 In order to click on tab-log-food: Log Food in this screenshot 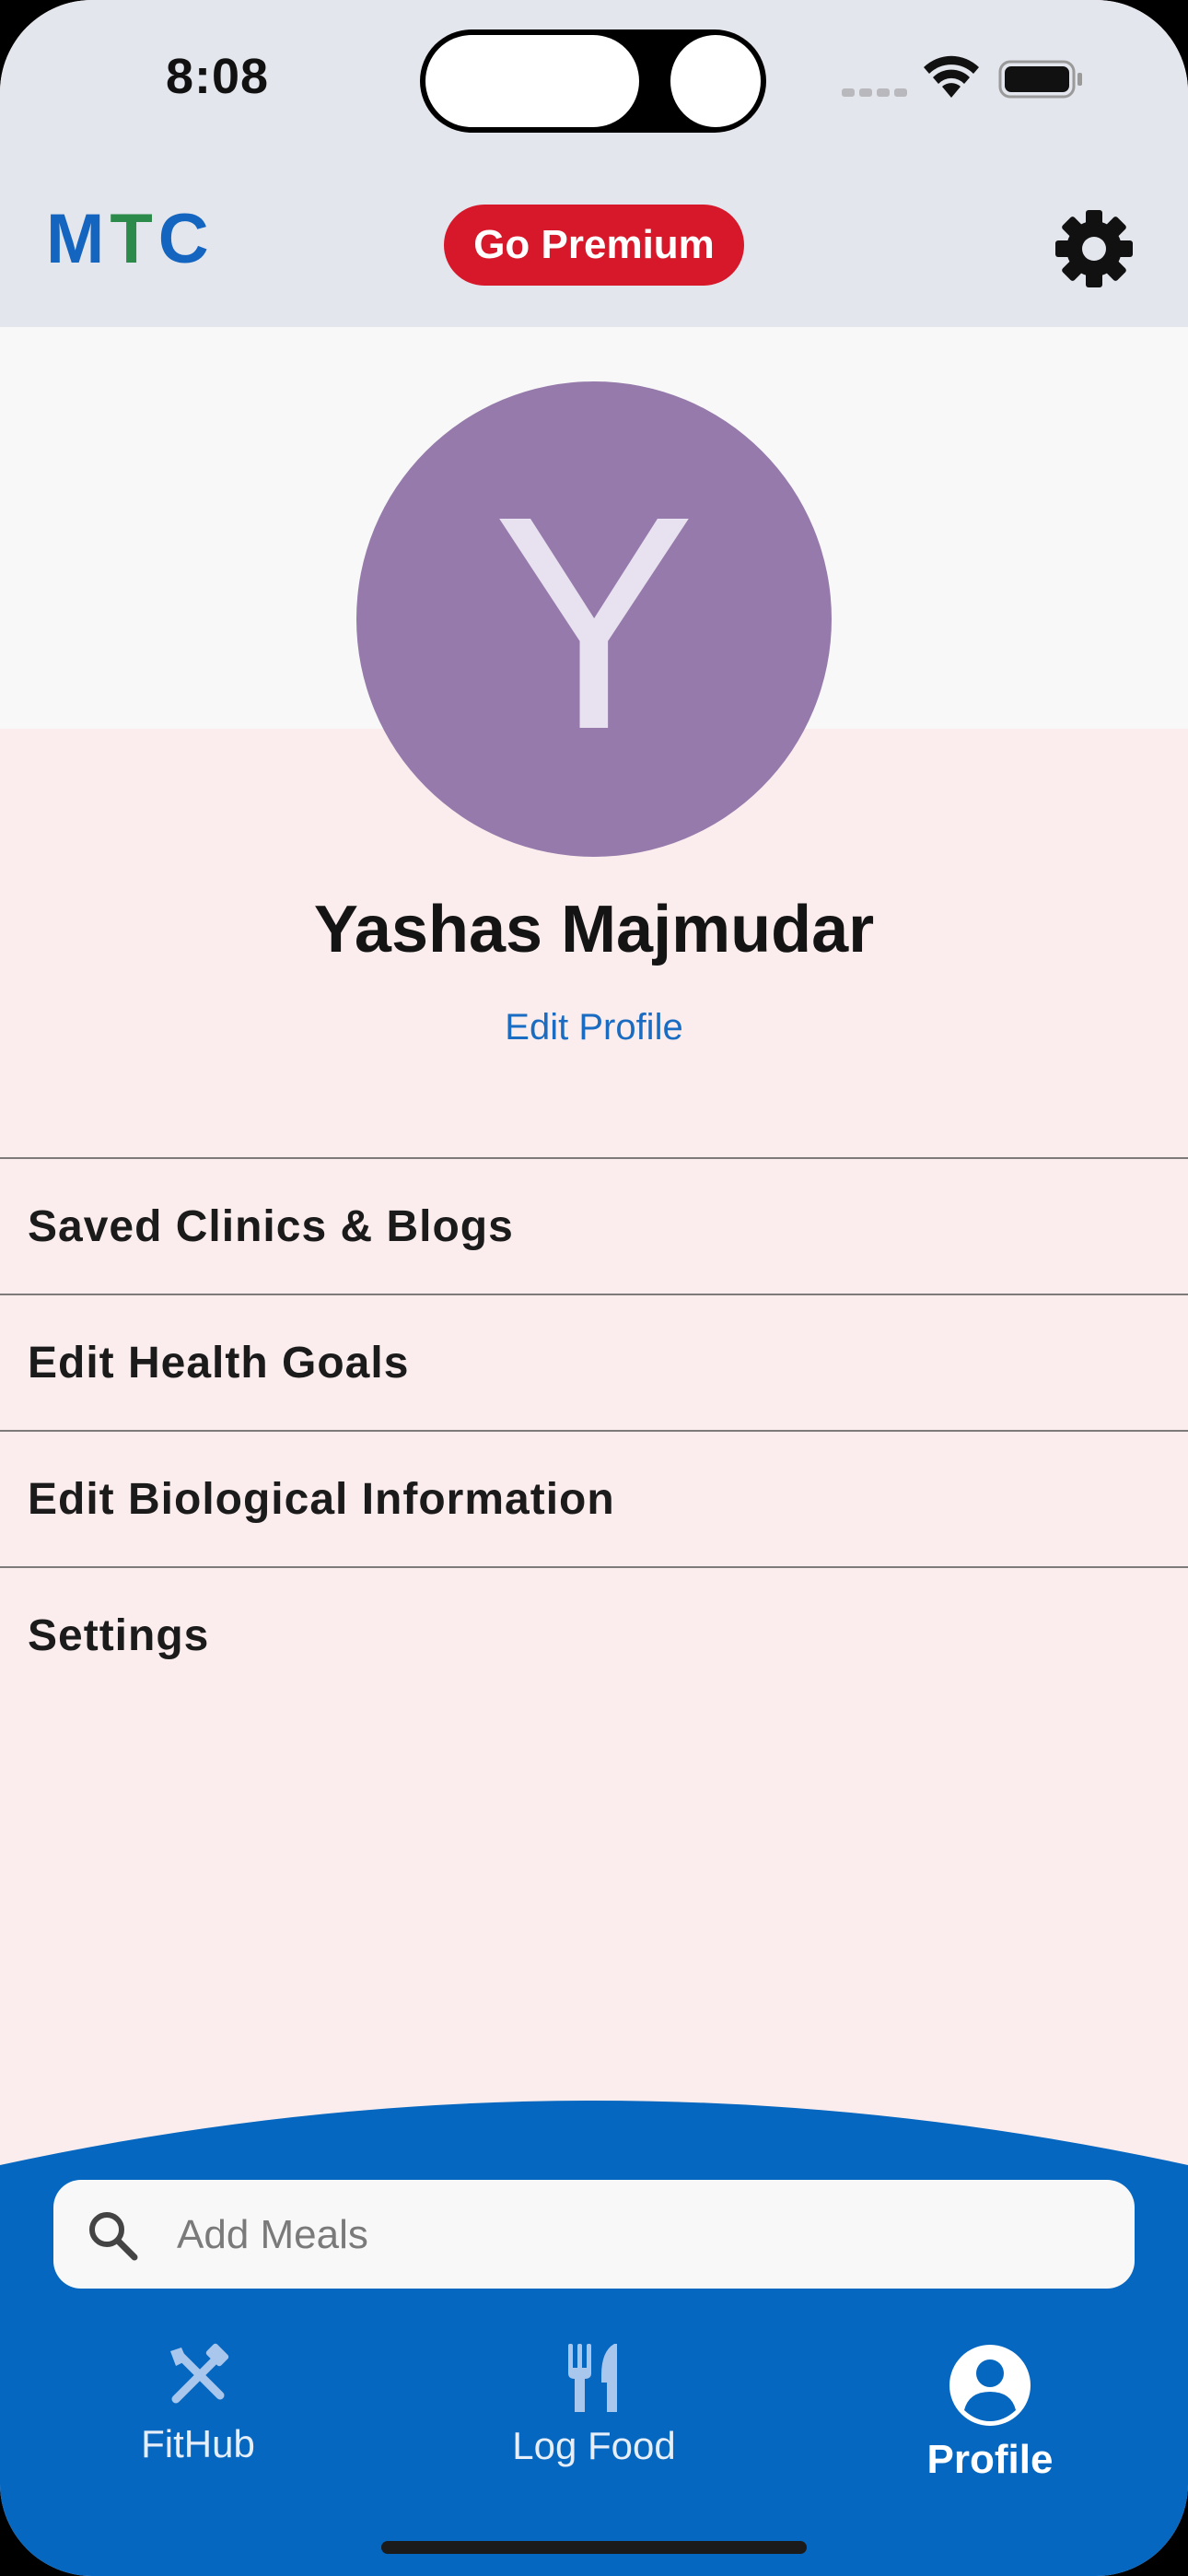, I will do `click(594, 2405)`.